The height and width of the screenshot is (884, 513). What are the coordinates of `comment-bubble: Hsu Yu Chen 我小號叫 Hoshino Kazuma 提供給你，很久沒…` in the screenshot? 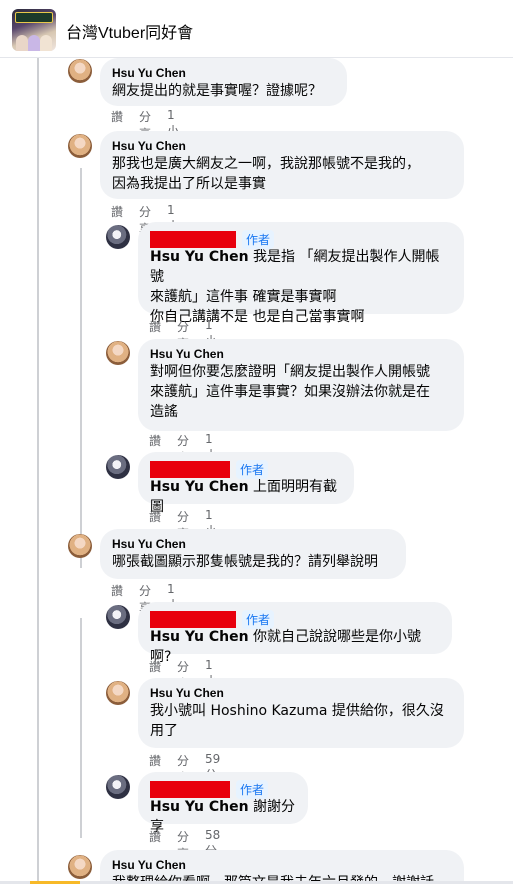 It's located at (301, 713).